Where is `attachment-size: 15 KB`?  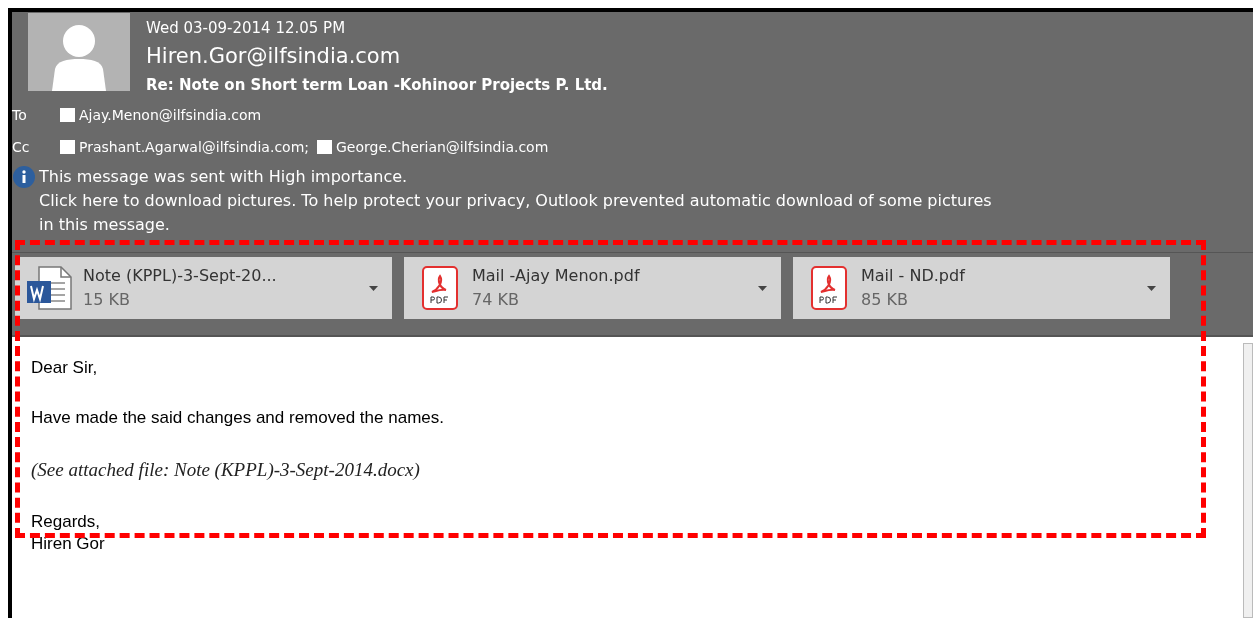
attachment-size: 15 KB is located at coordinates (107, 300).